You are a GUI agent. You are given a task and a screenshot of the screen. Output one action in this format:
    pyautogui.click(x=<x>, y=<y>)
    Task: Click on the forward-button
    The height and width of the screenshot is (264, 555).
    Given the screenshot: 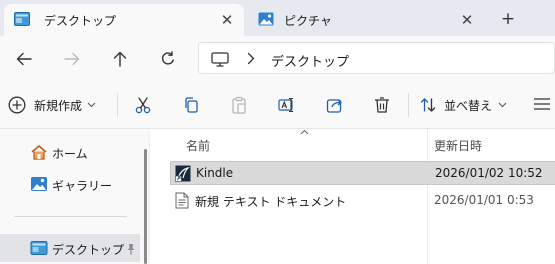 What is the action you would take?
    pyautogui.click(x=72, y=59)
    